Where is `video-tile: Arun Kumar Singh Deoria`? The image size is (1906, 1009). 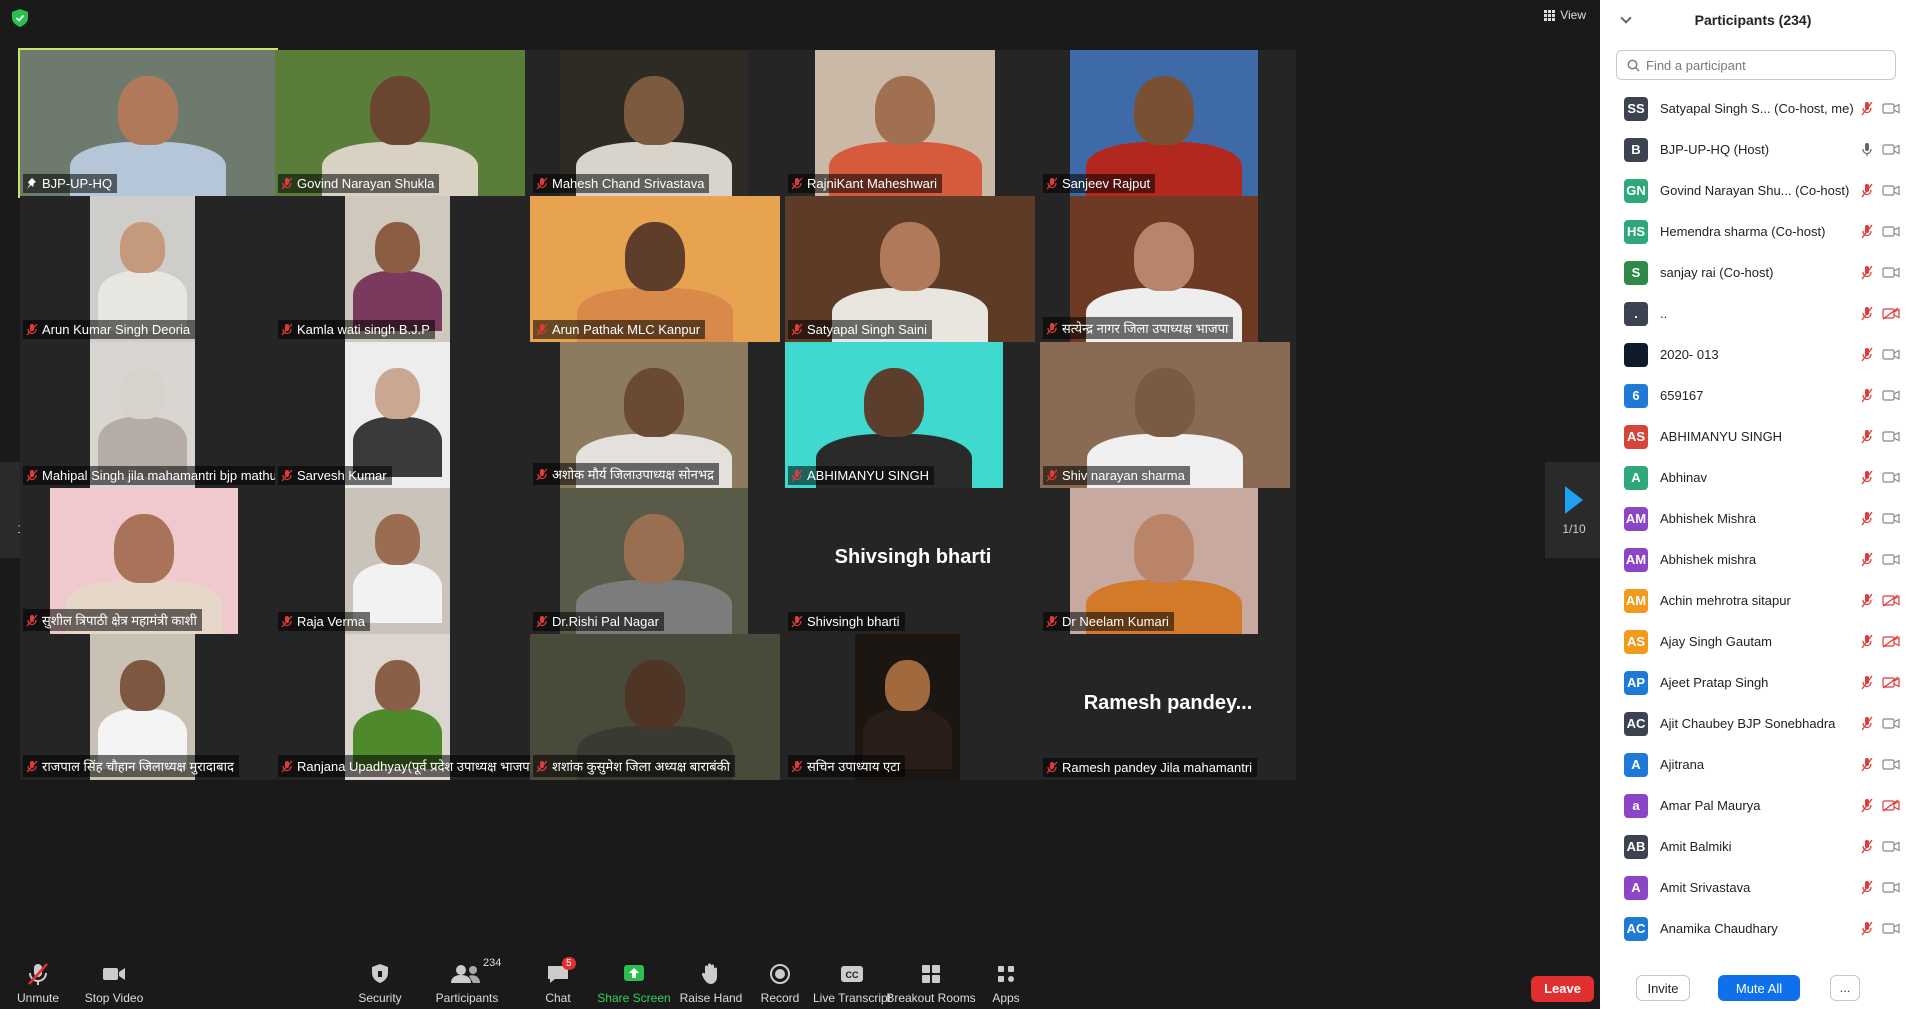 video-tile: Arun Kumar Singh Deoria is located at coordinates (148, 269).